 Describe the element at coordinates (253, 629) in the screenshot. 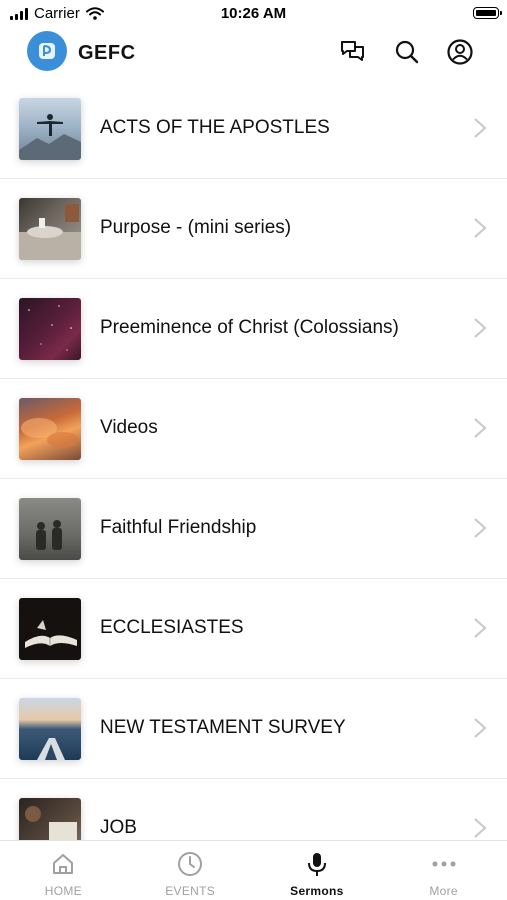

I see `series-row: ECCLESIASTES` at that location.